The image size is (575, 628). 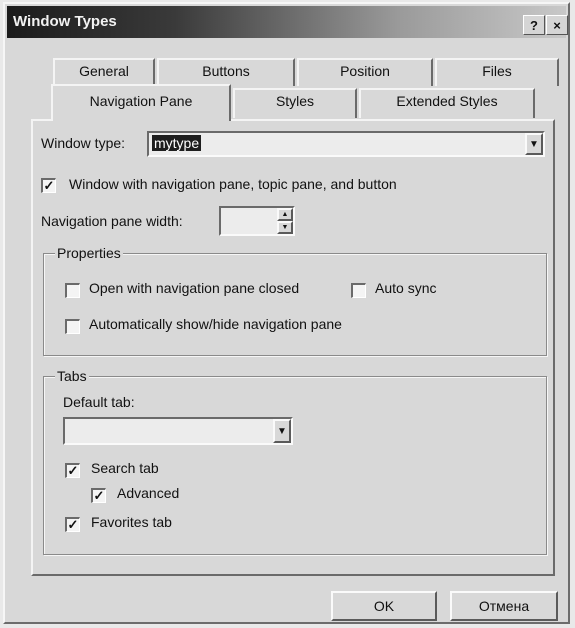 What do you see at coordinates (131, 522) in the screenshot?
I see `favorites-tab-label: Favorites tab` at bounding box center [131, 522].